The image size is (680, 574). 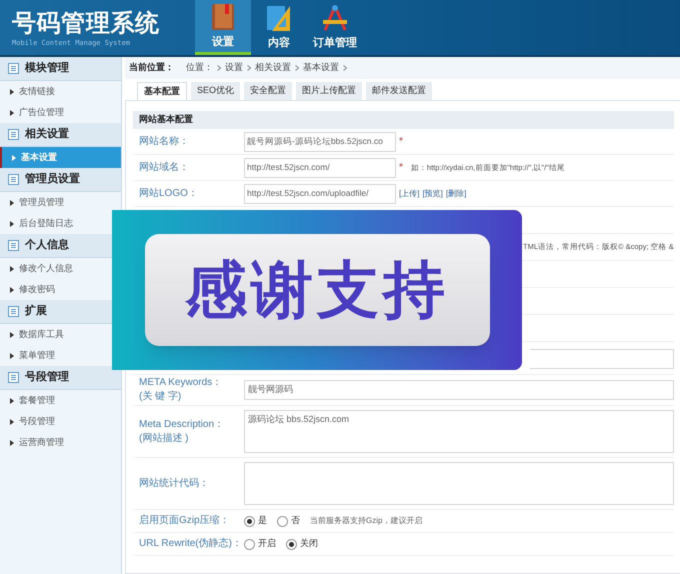 I want to click on field-label: 启用页面Gzip压缩：, so click(x=185, y=521).